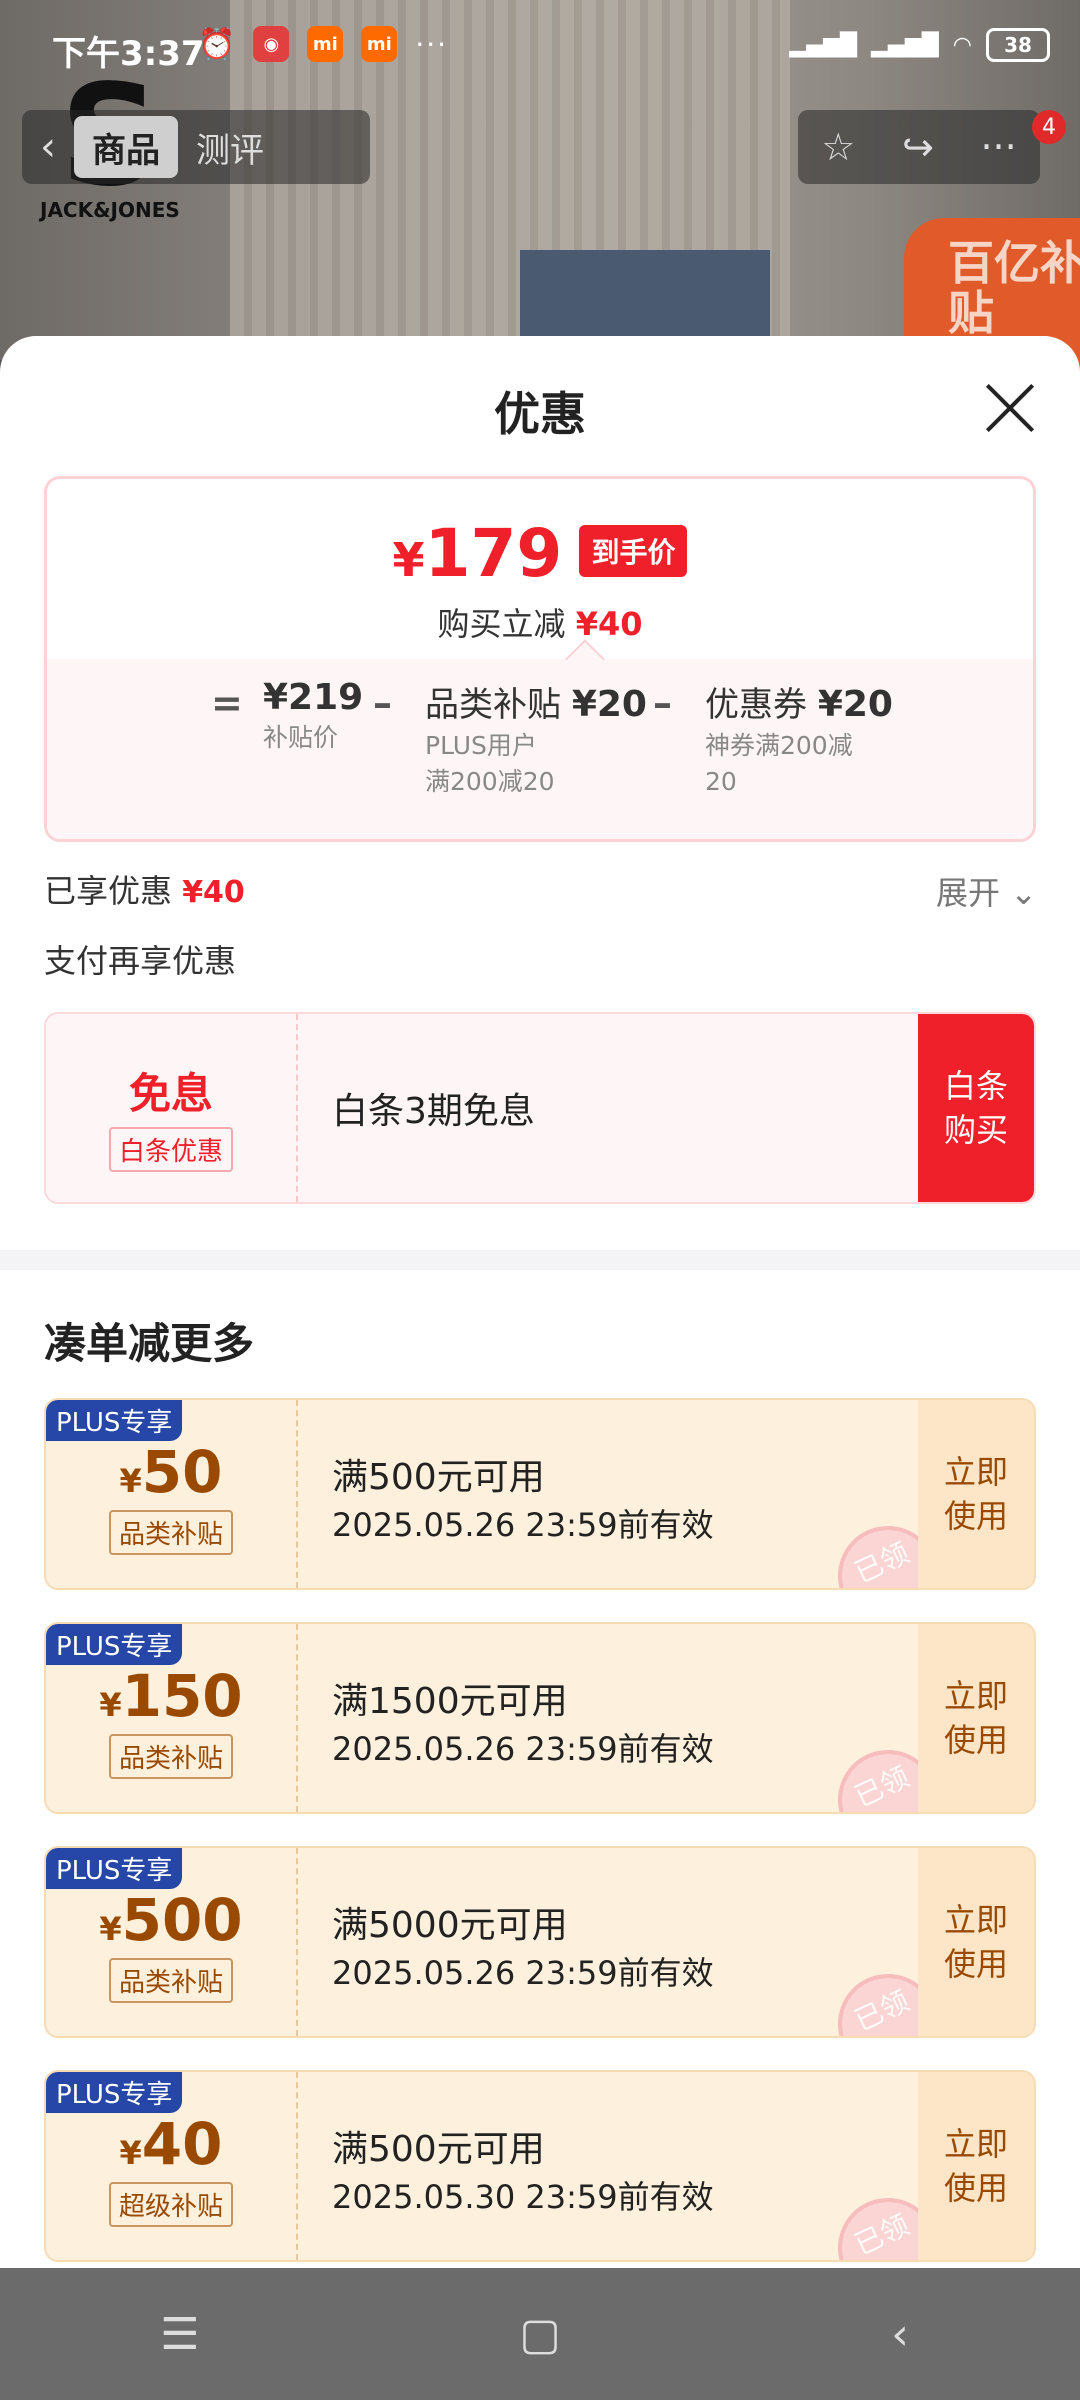  Describe the element at coordinates (182, 2144) in the screenshot. I see `coupon-value: 40` at that location.